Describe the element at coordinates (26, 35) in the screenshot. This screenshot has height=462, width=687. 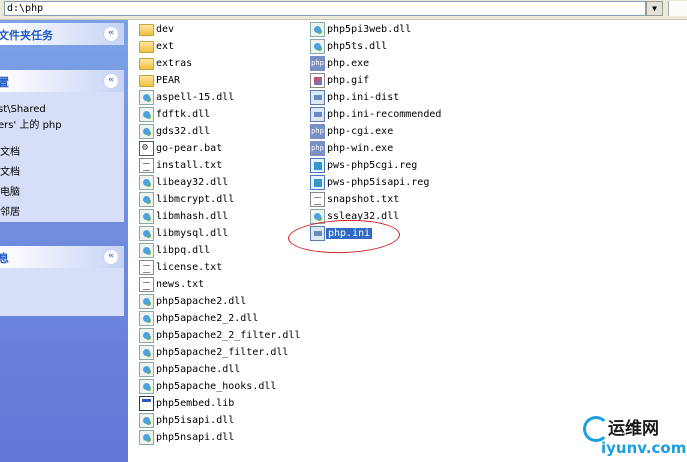
I see `panel-title: 文件夹任务` at that location.